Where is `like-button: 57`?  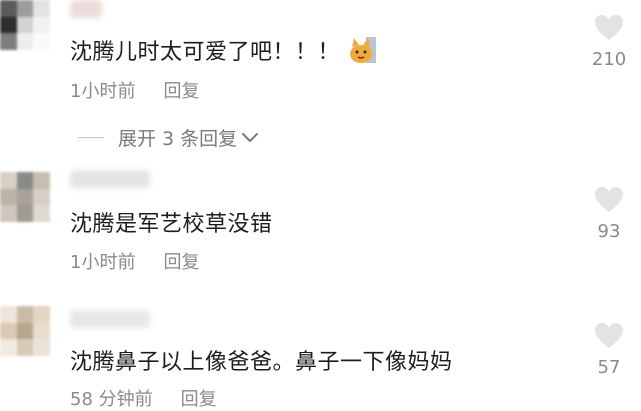
like-button: 57 is located at coordinates (609, 350).